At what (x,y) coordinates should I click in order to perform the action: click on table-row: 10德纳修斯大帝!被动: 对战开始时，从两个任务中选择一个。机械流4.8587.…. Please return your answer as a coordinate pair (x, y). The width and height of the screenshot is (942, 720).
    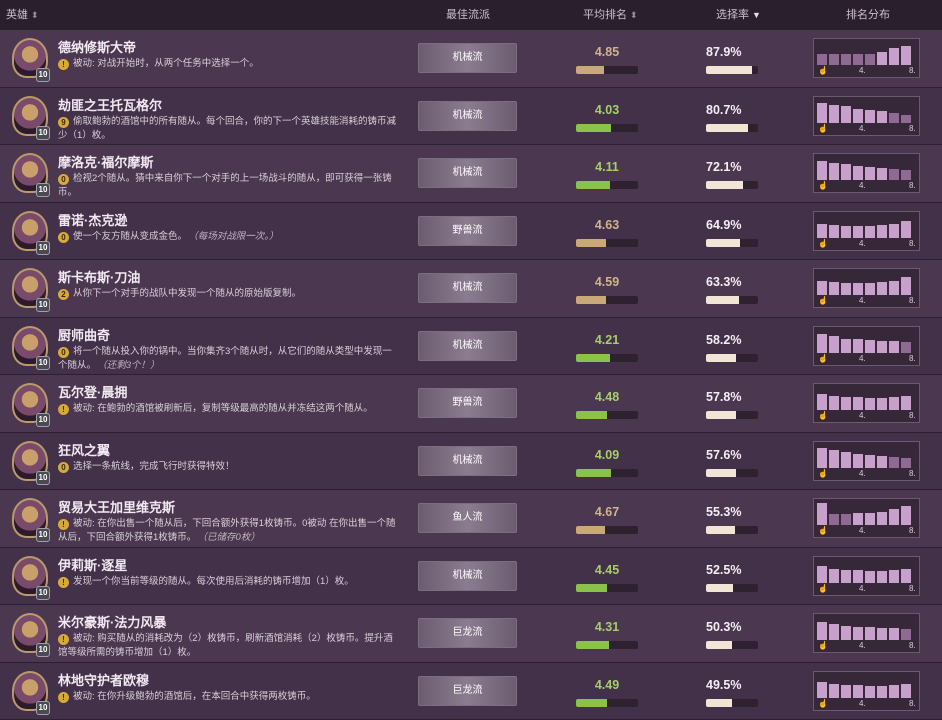
    Looking at the image, I should click on (471, 59).